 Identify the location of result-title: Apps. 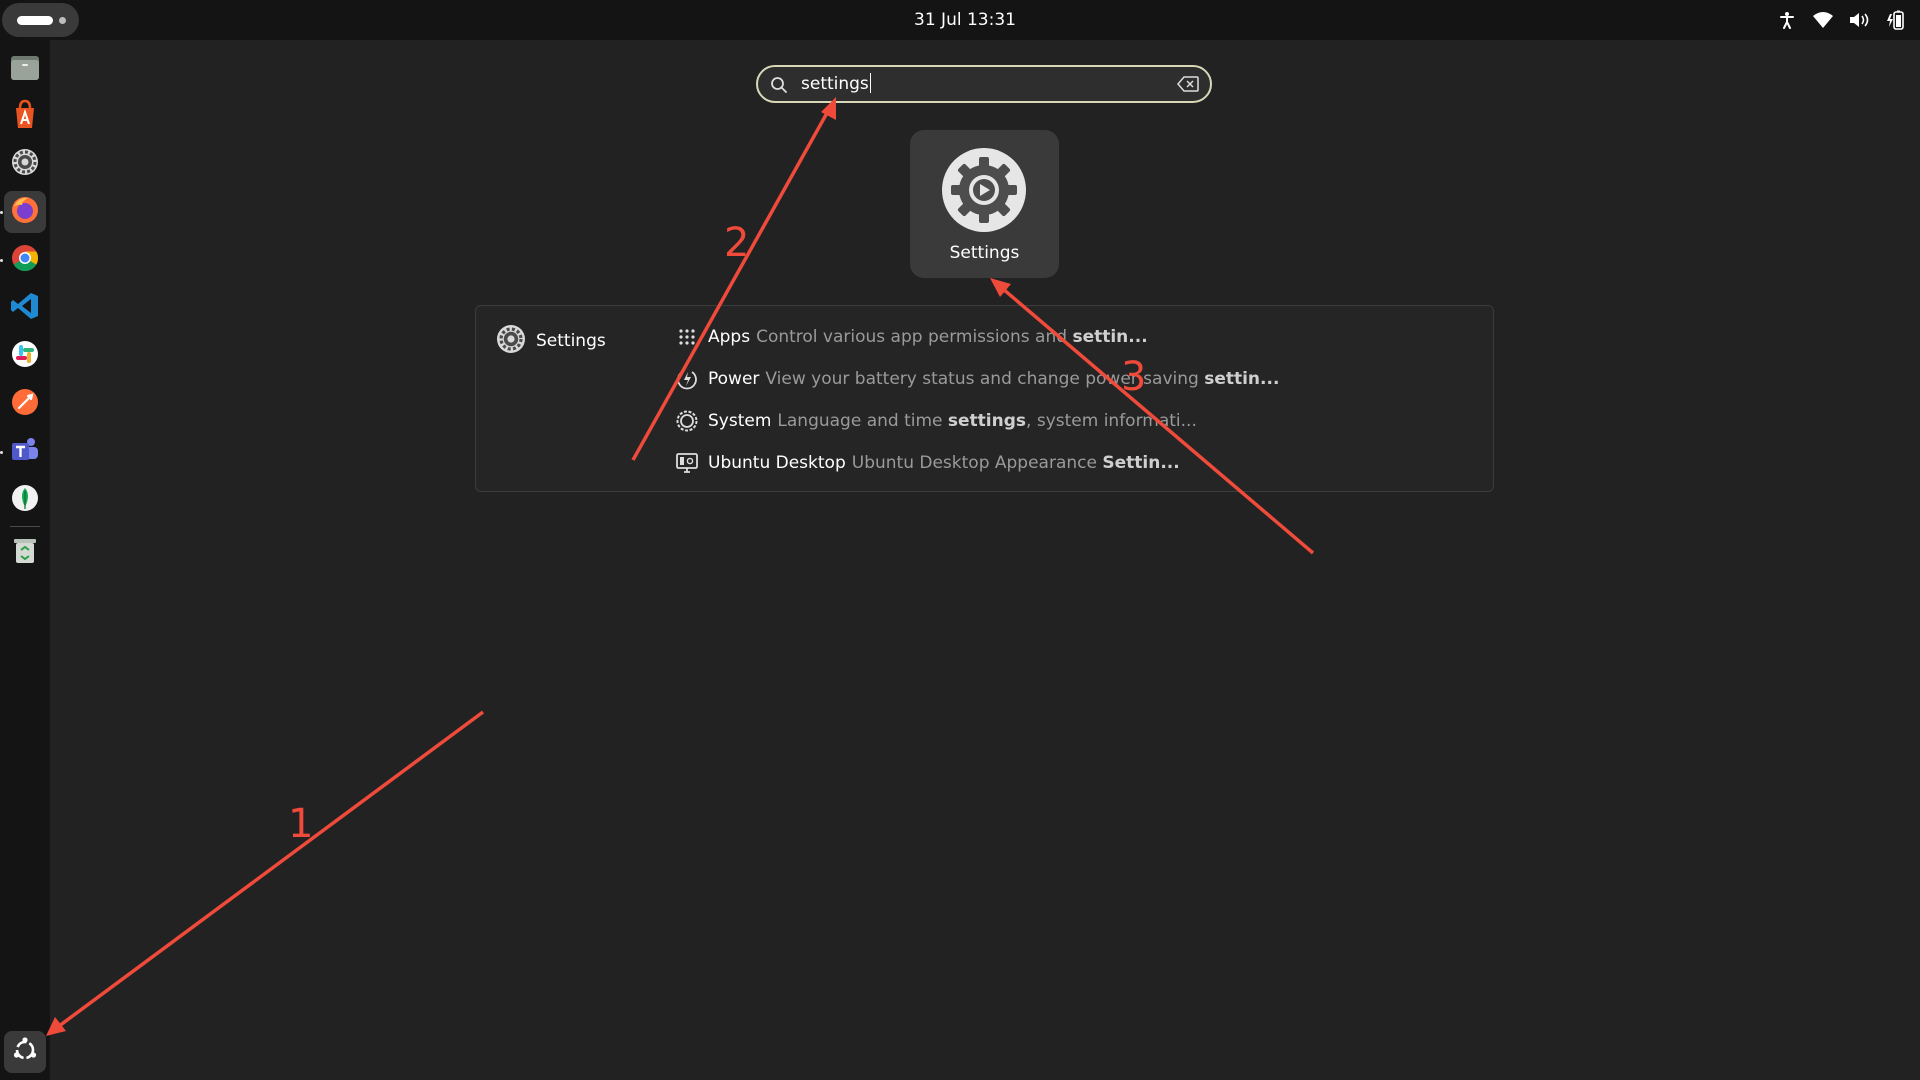
(729, 337).